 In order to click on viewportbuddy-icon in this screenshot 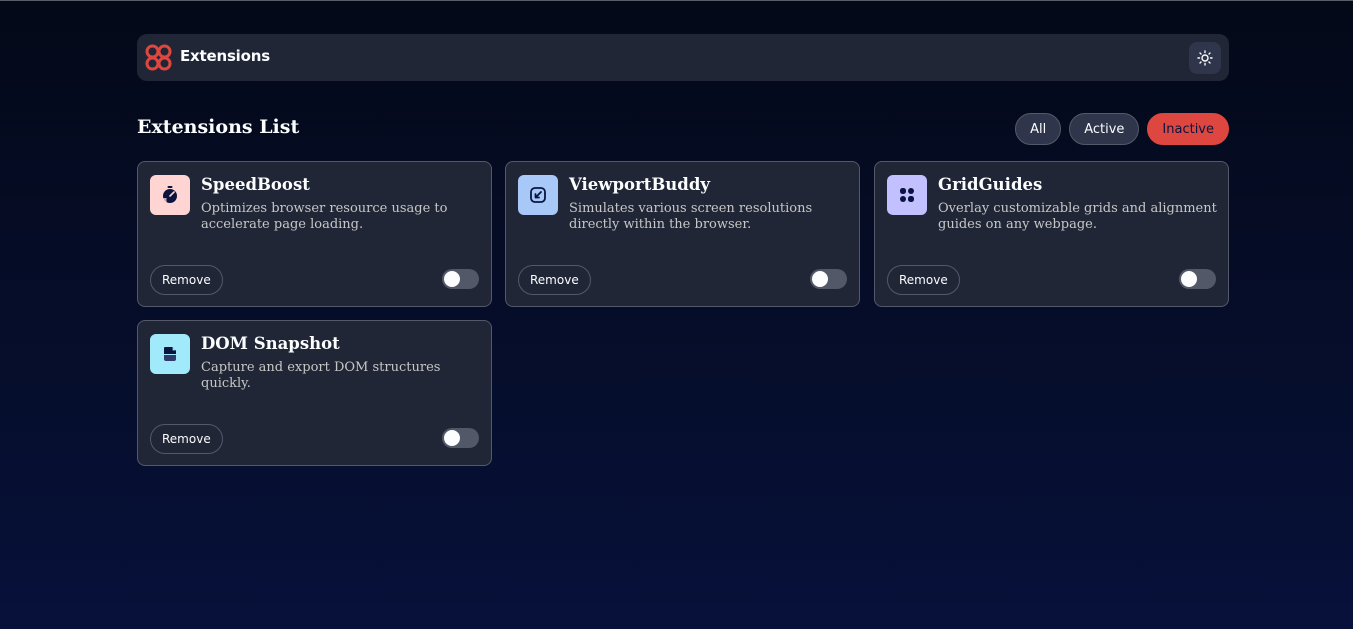, I will do `click(538, 195)`.